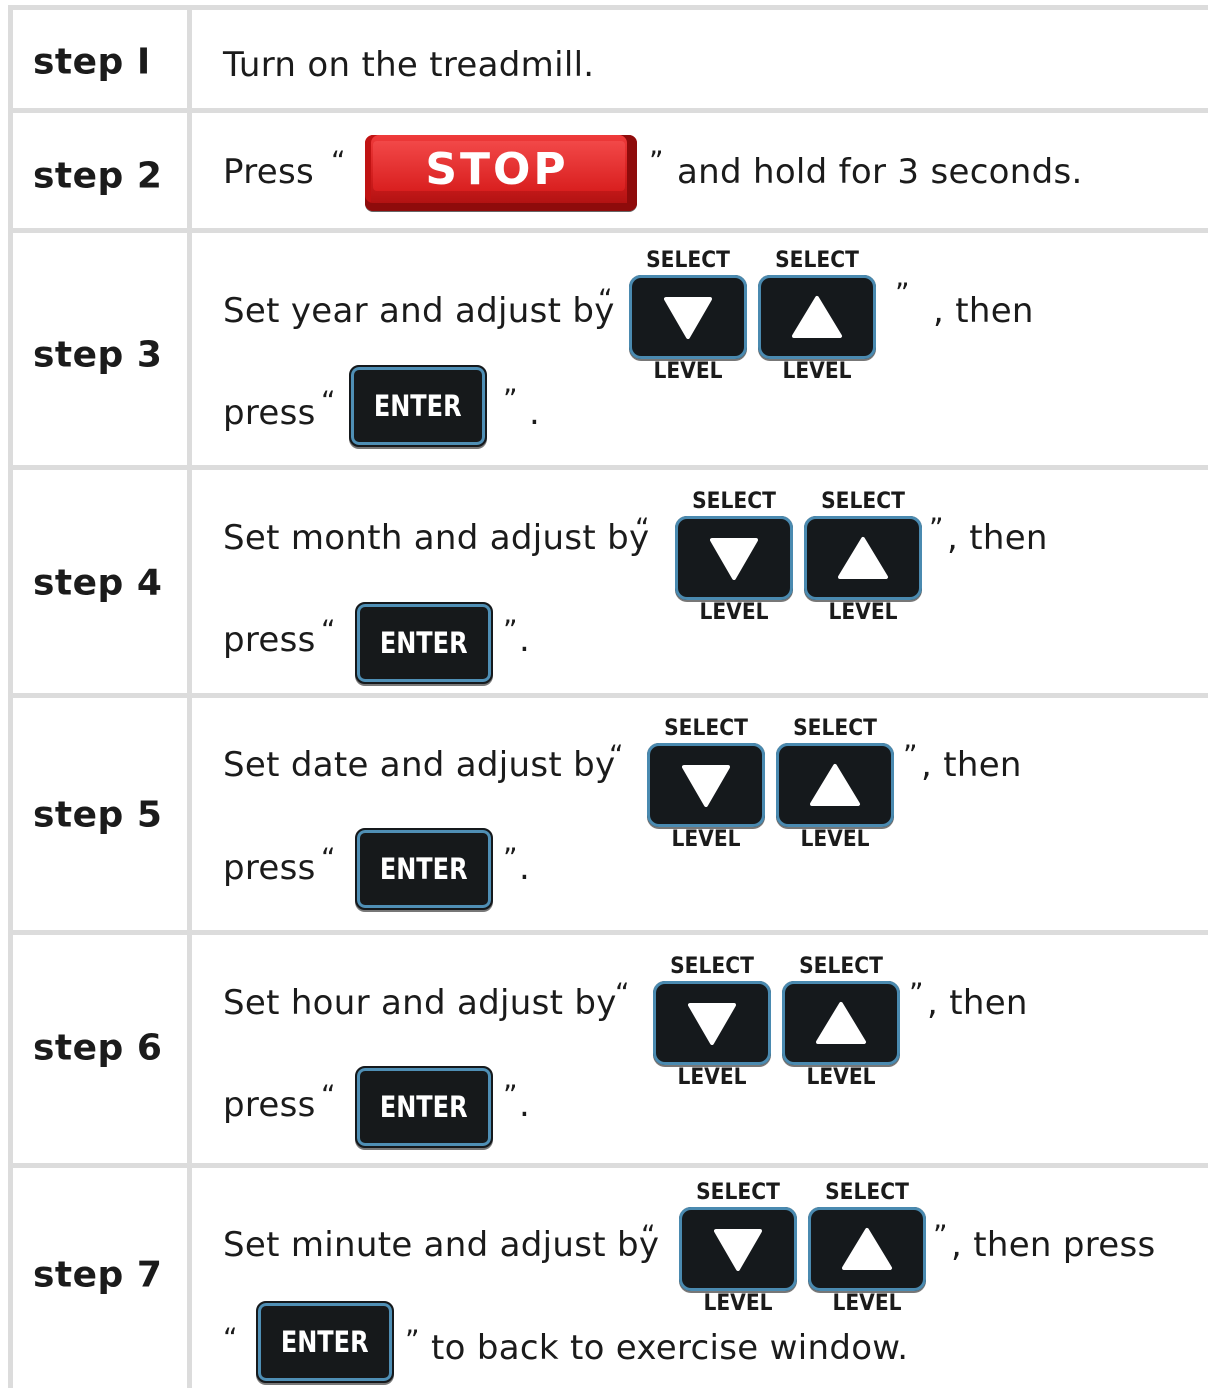 The width and height of the screenshot is (1208, 1393). I want to click on step-label: step 5, so click(98, 815).